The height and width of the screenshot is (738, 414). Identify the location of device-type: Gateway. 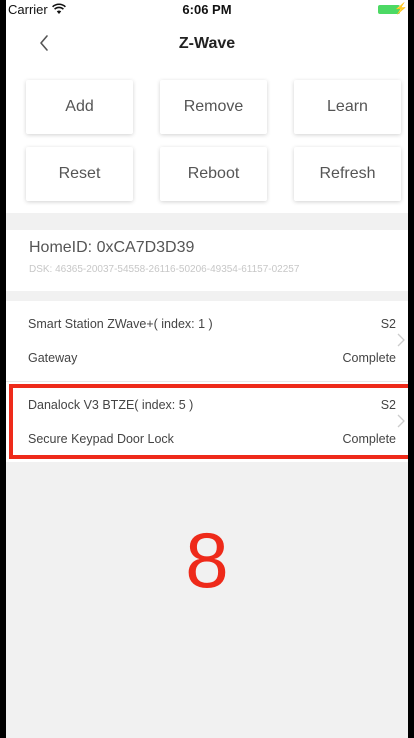
(53, 358).